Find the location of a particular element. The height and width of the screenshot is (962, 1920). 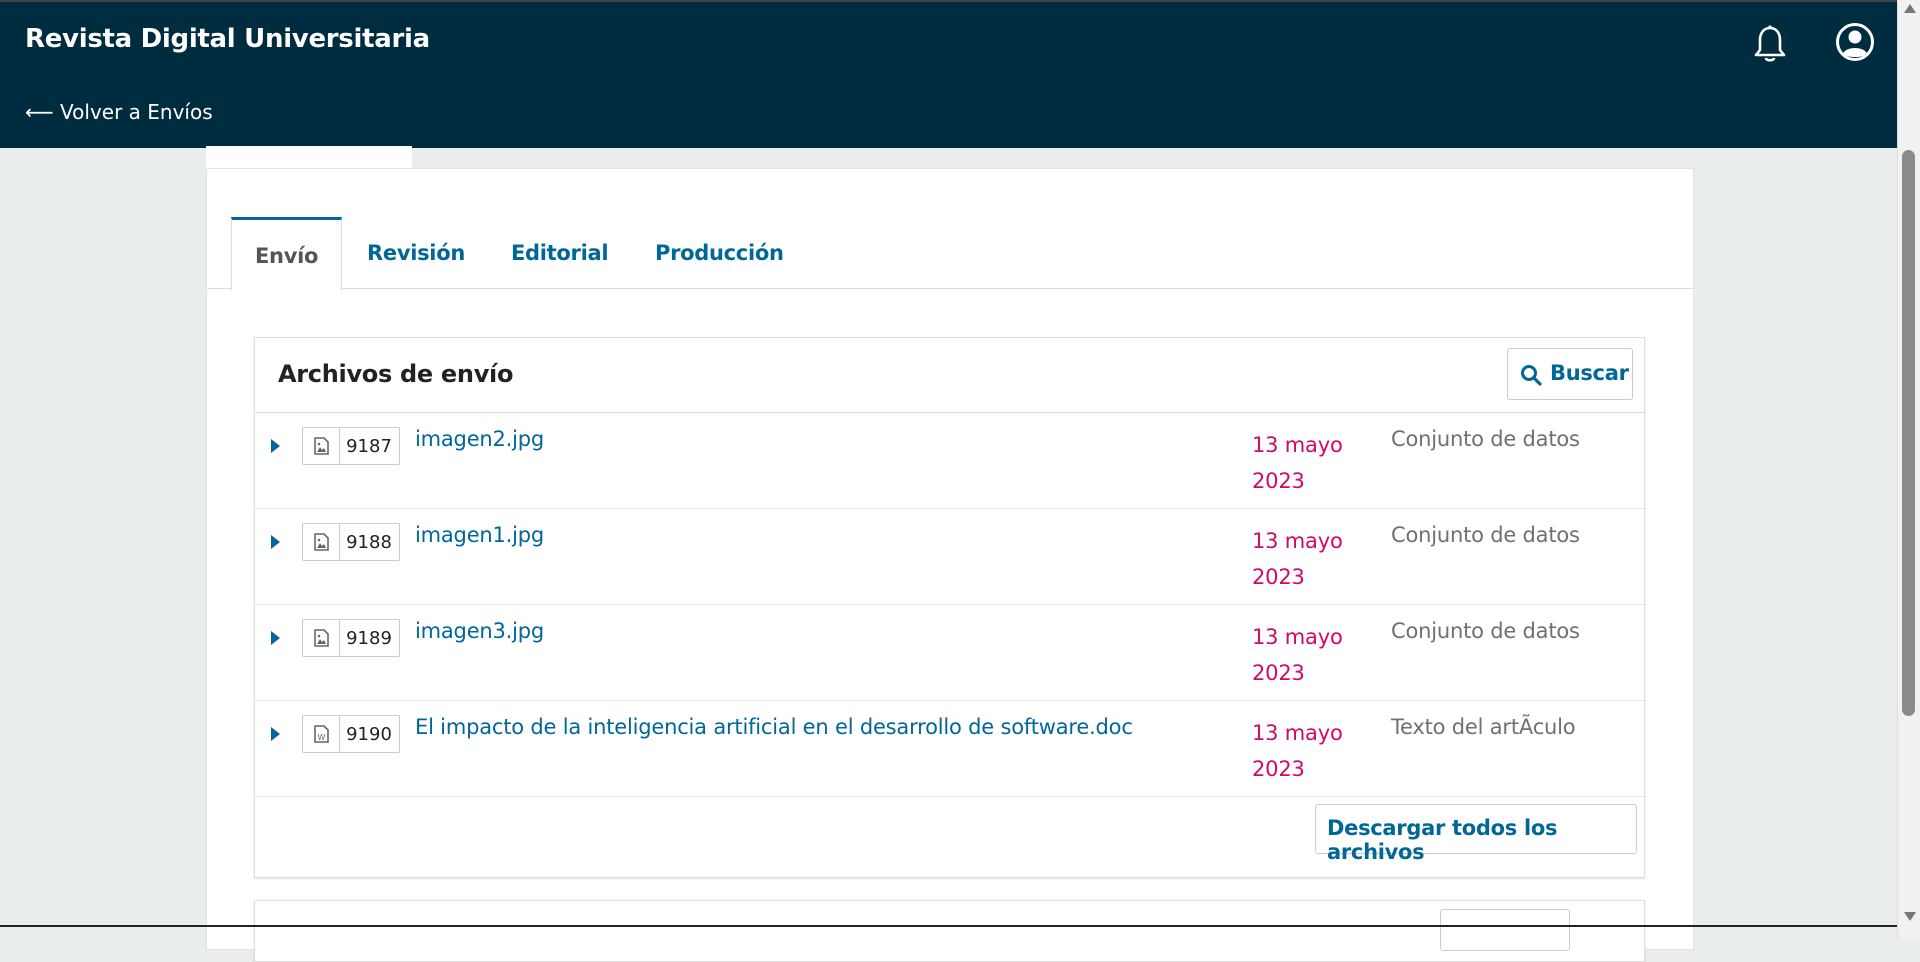

file-id: 9190 is located at coordinates (369, 734).